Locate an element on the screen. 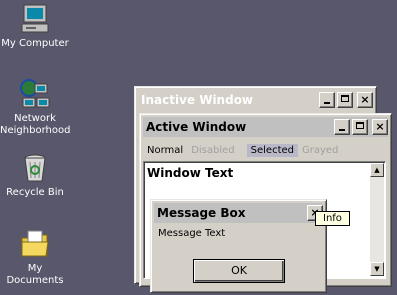 The width and height of the screenshot is (397, 295). desktop-icon-network-neighborhood: Network Neighborhood is located at coordinates (35, 107).